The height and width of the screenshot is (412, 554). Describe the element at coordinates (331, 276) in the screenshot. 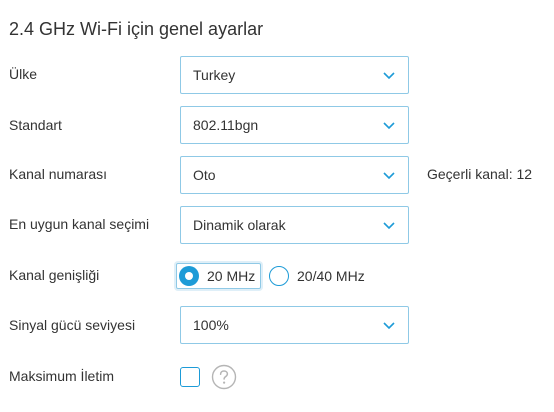

I see `bandwidth-option-label: 20/40 MHz` at that location.